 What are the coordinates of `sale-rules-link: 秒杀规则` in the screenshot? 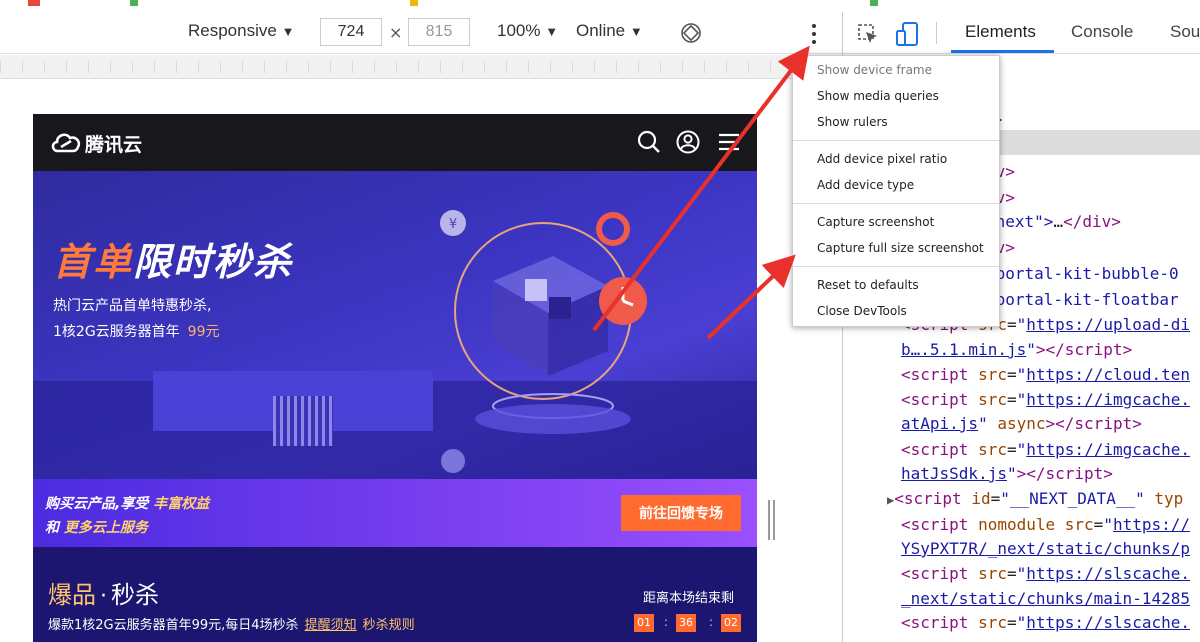 It's located at (389, 625).